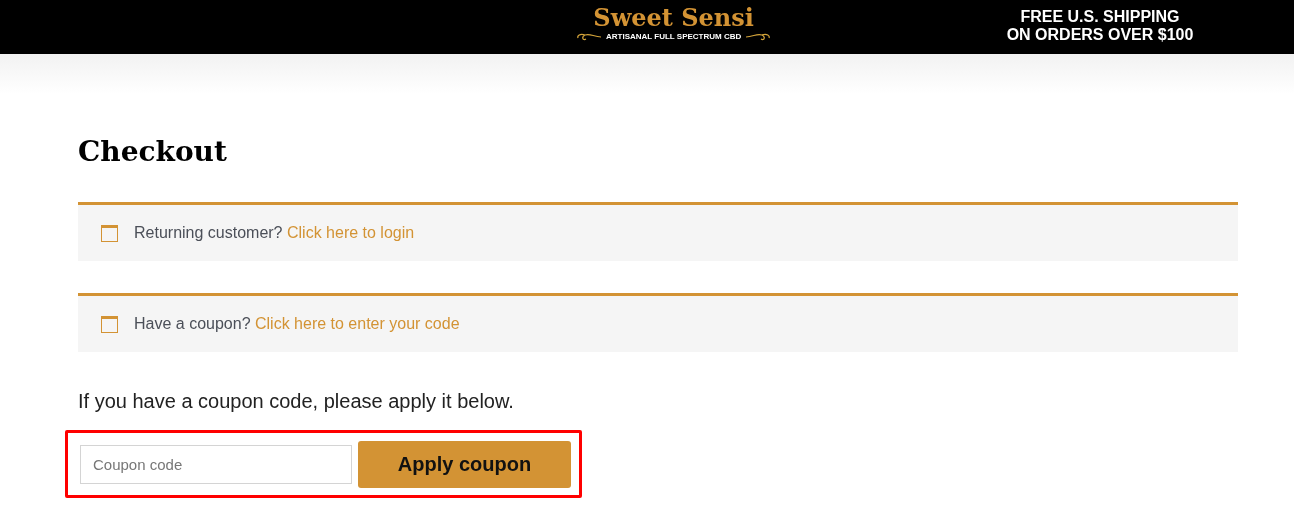 This screenshot has width=1294, height=524. I want to click on coupon-field: Coupon code, so click(216, 464).